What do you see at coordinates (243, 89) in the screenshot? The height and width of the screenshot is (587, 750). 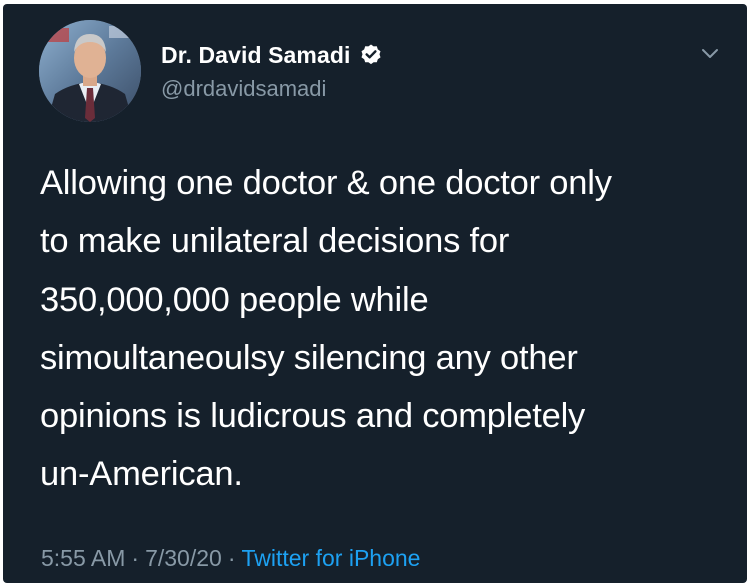 I see `author-handle: @drdavidsamadi` at bounding box center [243, 89].